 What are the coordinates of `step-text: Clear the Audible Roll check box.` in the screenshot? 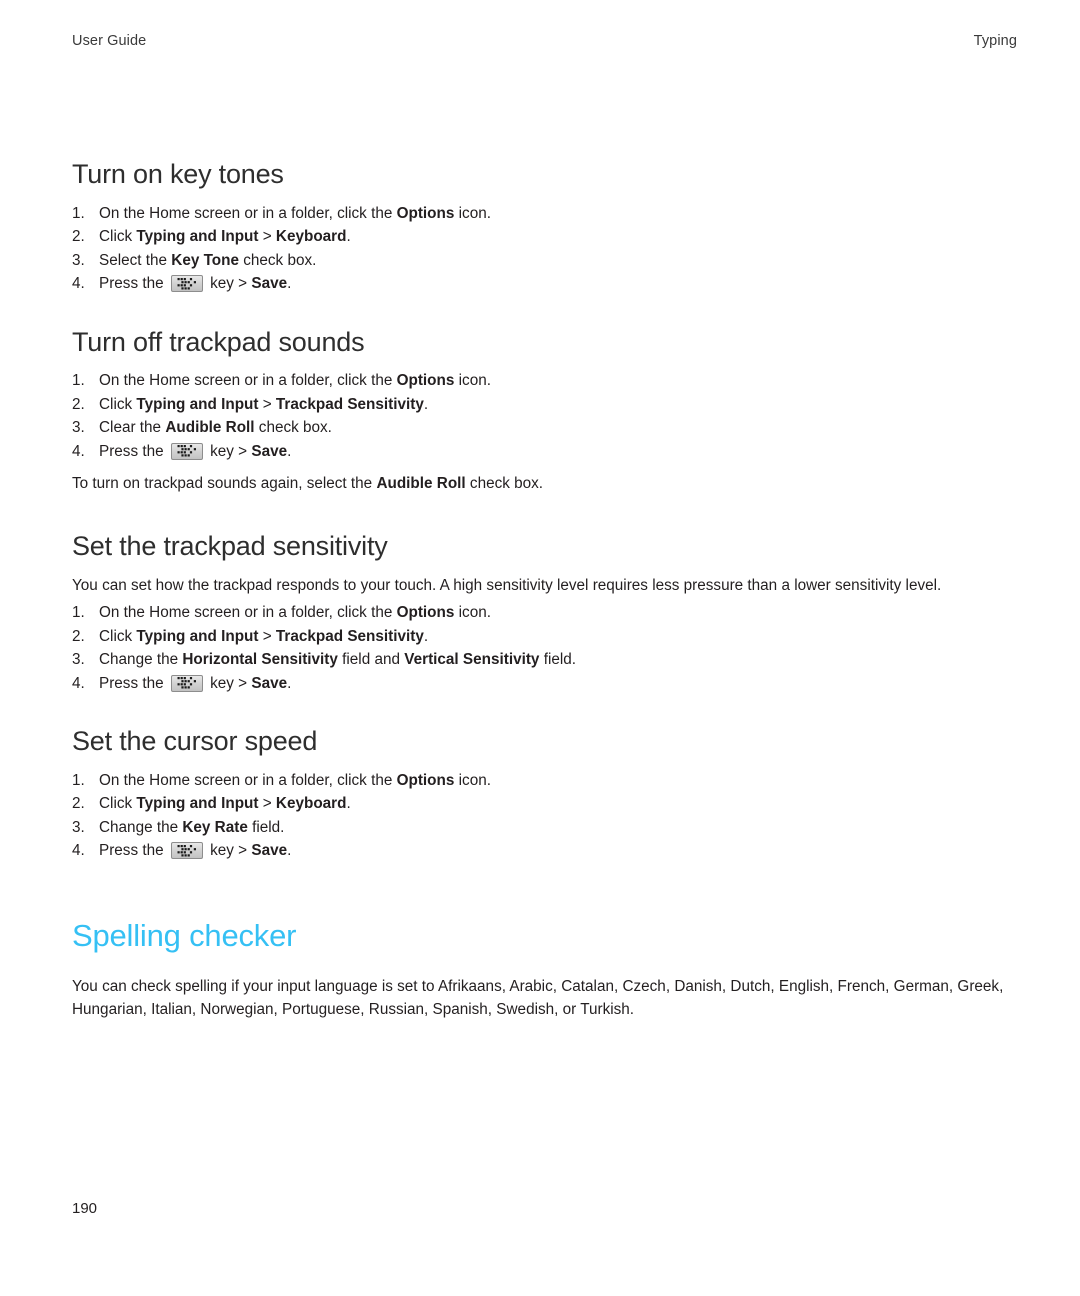 It's located at (215, 428).